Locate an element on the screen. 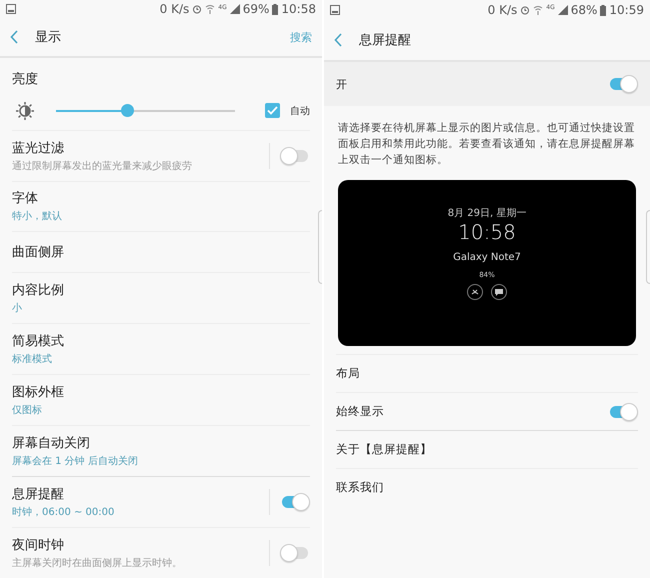 The width and height of the screenshot is (650, 578). setting-title: 图标外框 is located at coordinates (38, 393).